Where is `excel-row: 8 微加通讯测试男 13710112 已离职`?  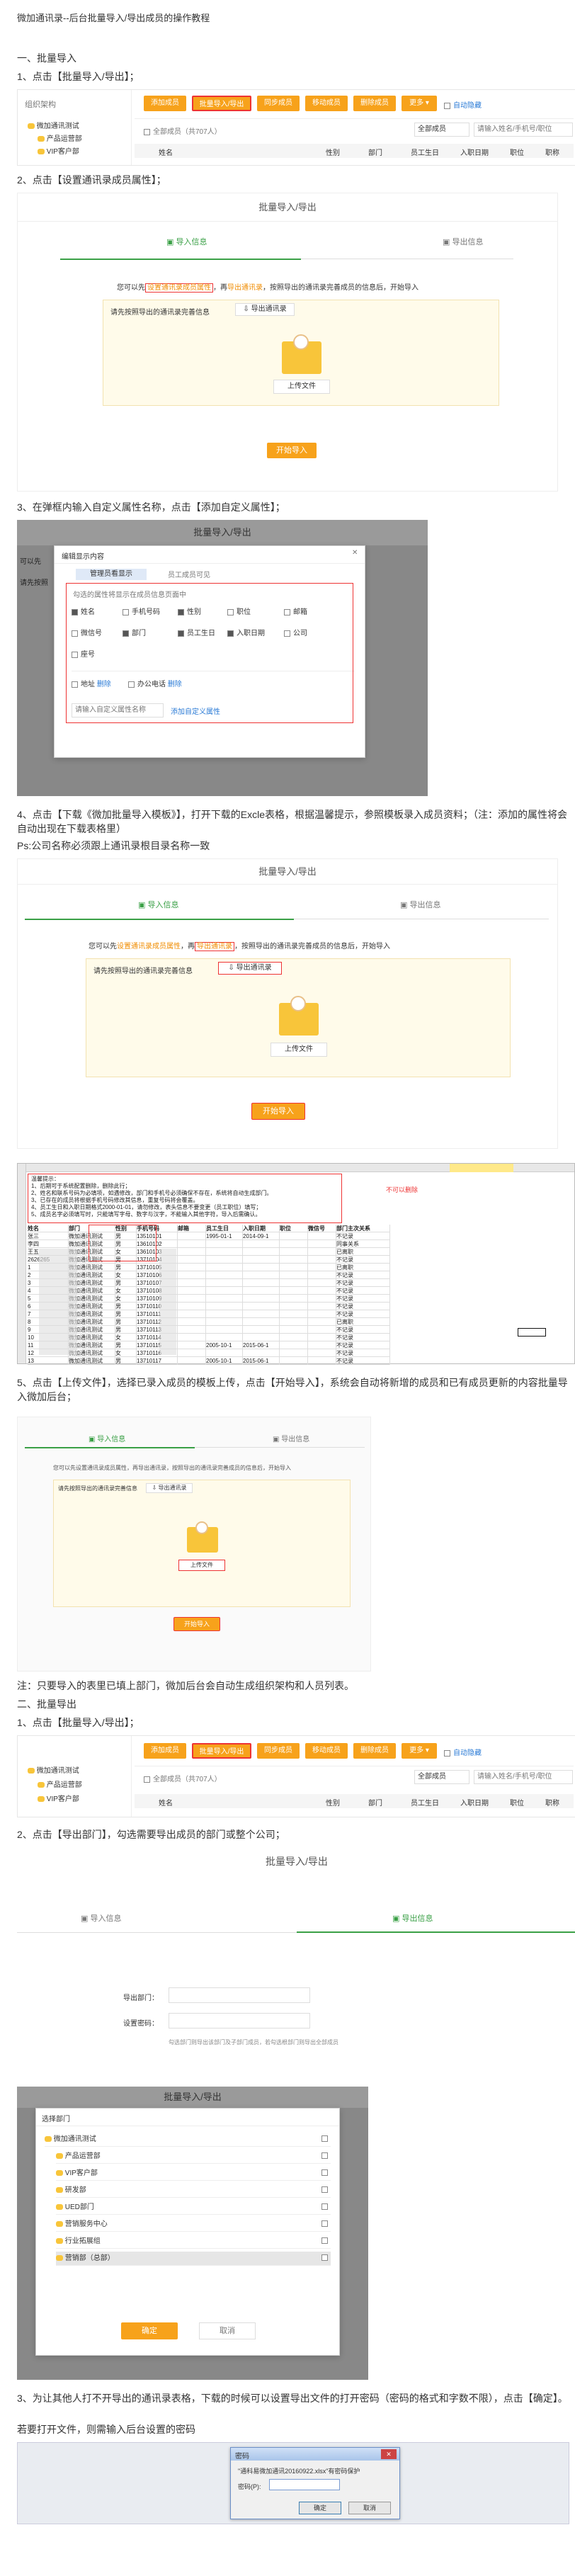 excel-row: 8 微加通讯测试男 13710112 已离职 is located at coordinates (268, 1322).